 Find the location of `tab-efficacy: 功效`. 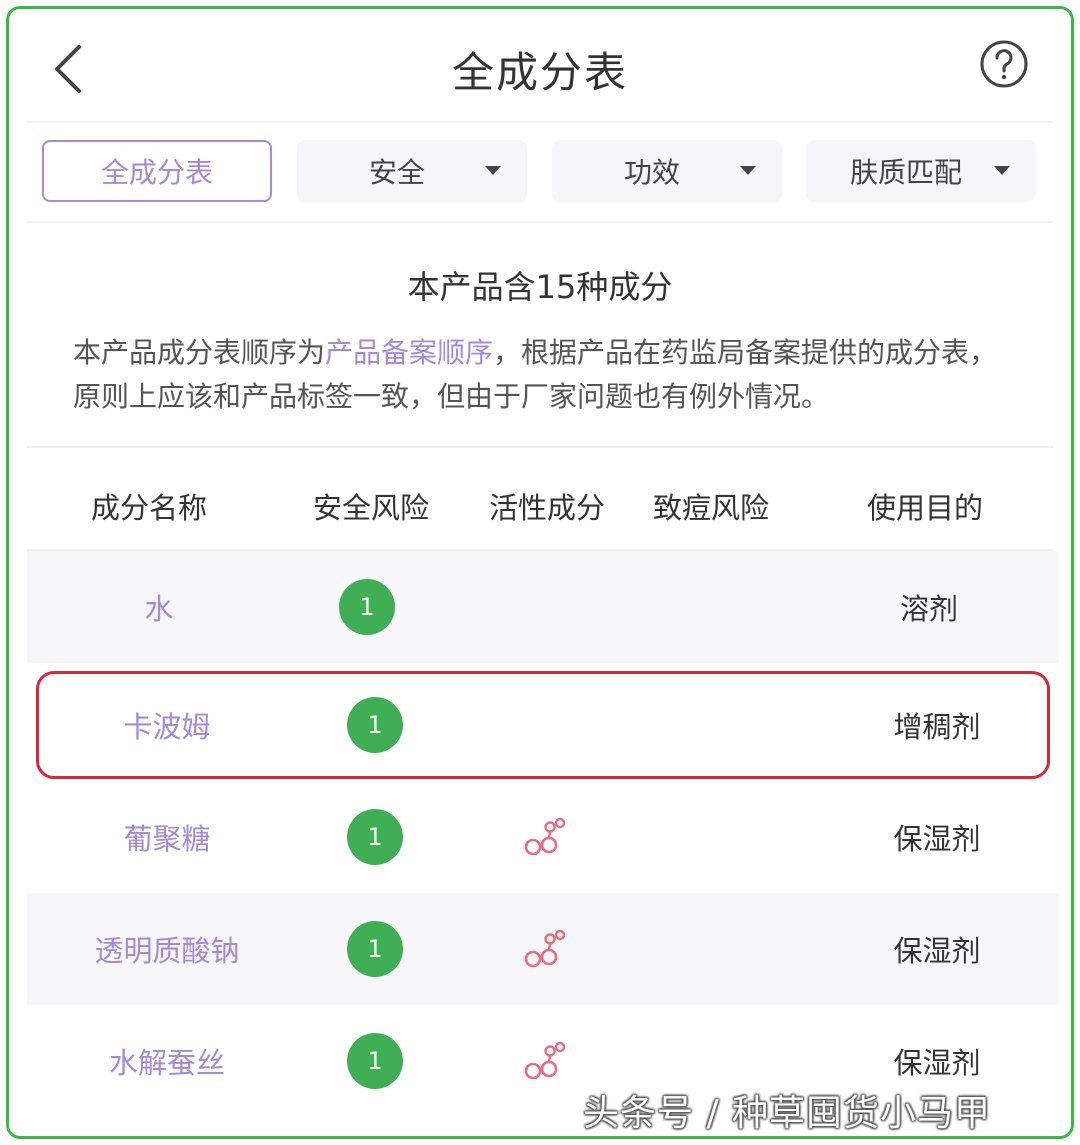

tab-efficacy: 功效 is located at coordinates (667, 171).